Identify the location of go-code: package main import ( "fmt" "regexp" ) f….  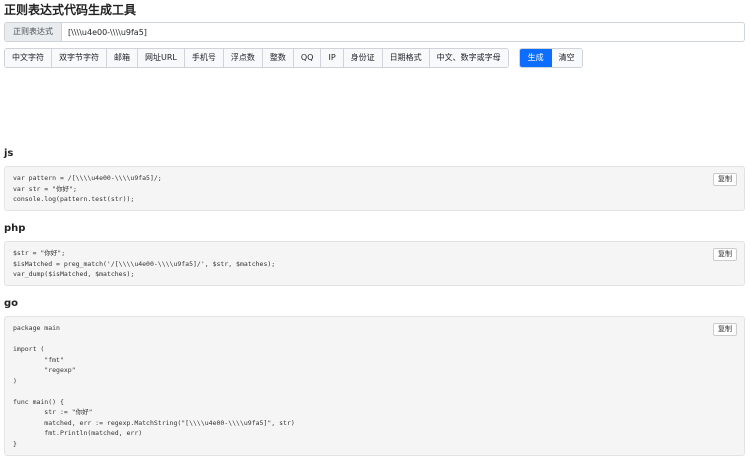
(154, 386).